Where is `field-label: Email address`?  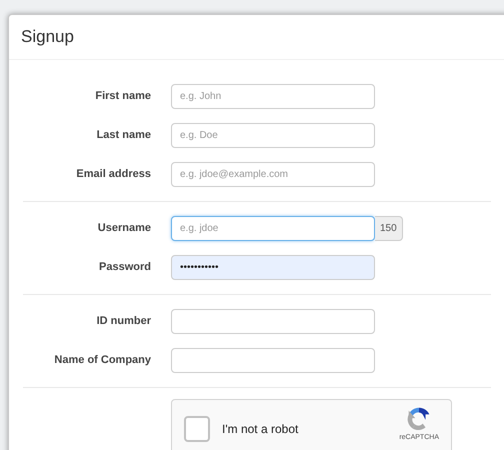
field-label: Email address is located at coordinates (113, 174).